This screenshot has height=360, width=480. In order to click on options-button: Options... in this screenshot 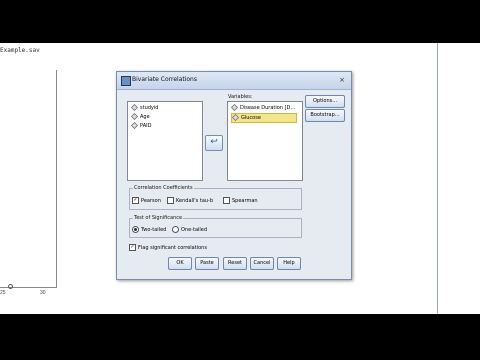, I will do `click(325, 101)`.